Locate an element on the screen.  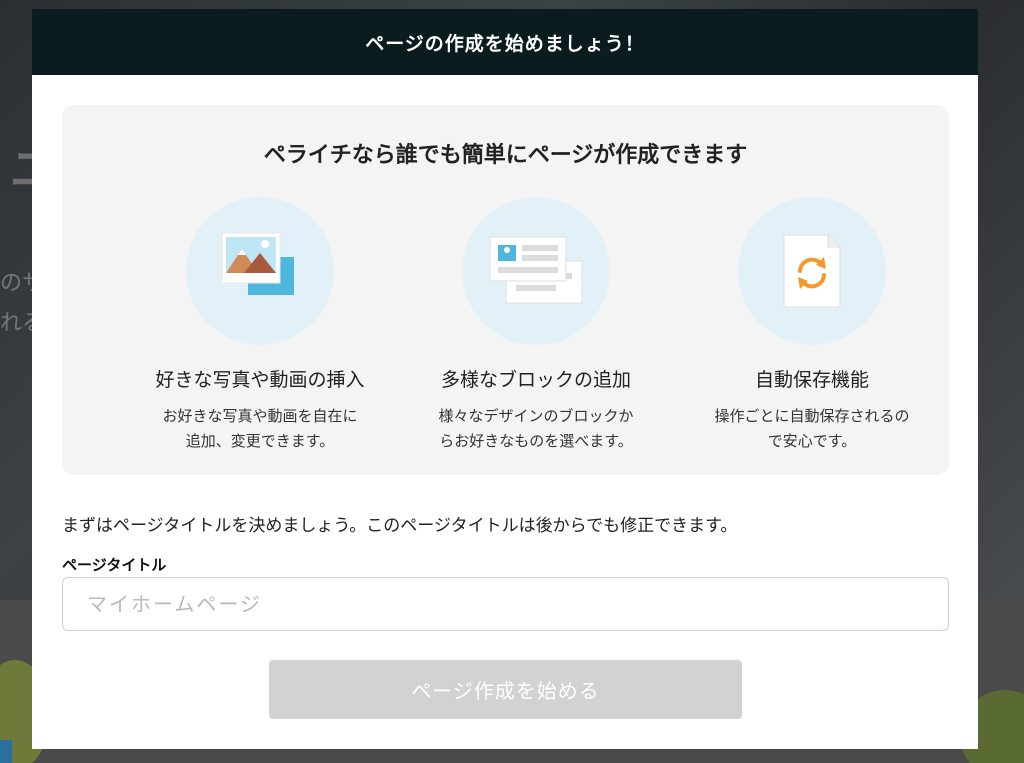
feature-autosave: 自動保存機能 操作ごとに自動保存されるの で安心です。 is located at coordinates (812, 325).